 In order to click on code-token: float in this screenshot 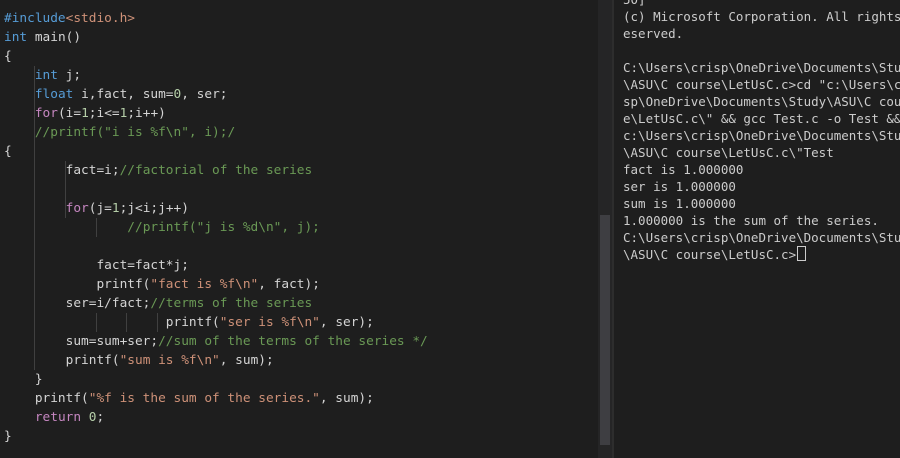, I will do `click(54, 94)`.